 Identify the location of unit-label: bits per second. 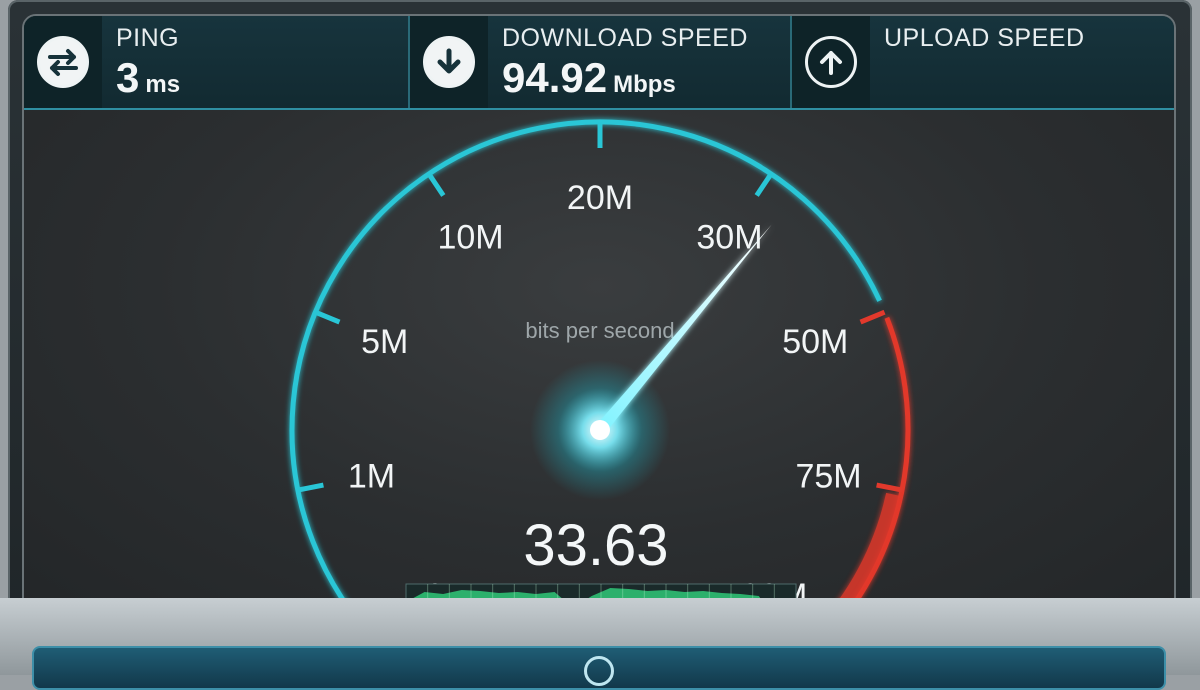
(599, 330).